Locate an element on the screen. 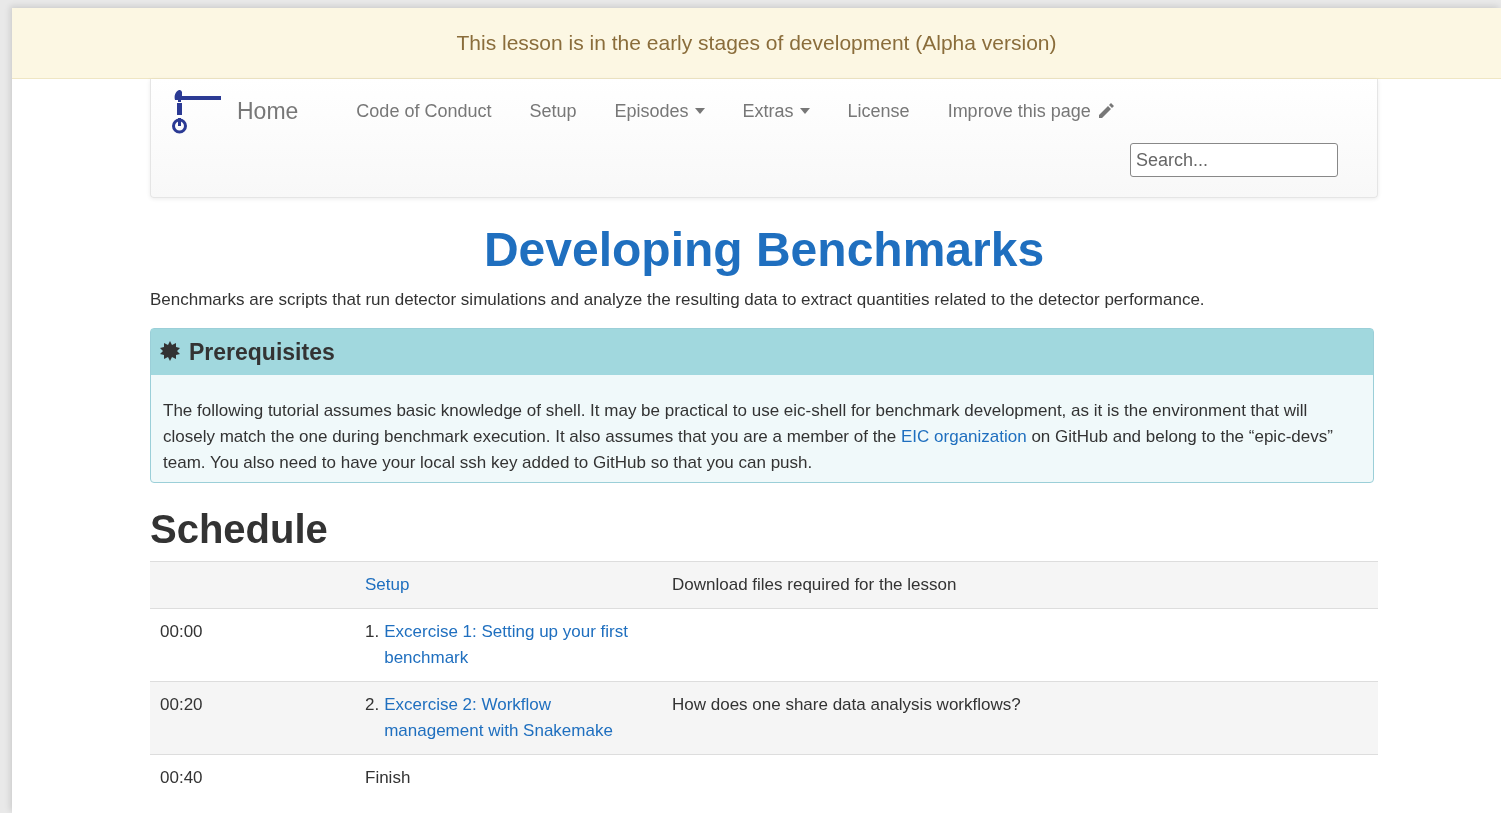 The height and width of the screenshot is (813, 1501). page-title: Developing Benchmarks is located at coordinates (764, 250).